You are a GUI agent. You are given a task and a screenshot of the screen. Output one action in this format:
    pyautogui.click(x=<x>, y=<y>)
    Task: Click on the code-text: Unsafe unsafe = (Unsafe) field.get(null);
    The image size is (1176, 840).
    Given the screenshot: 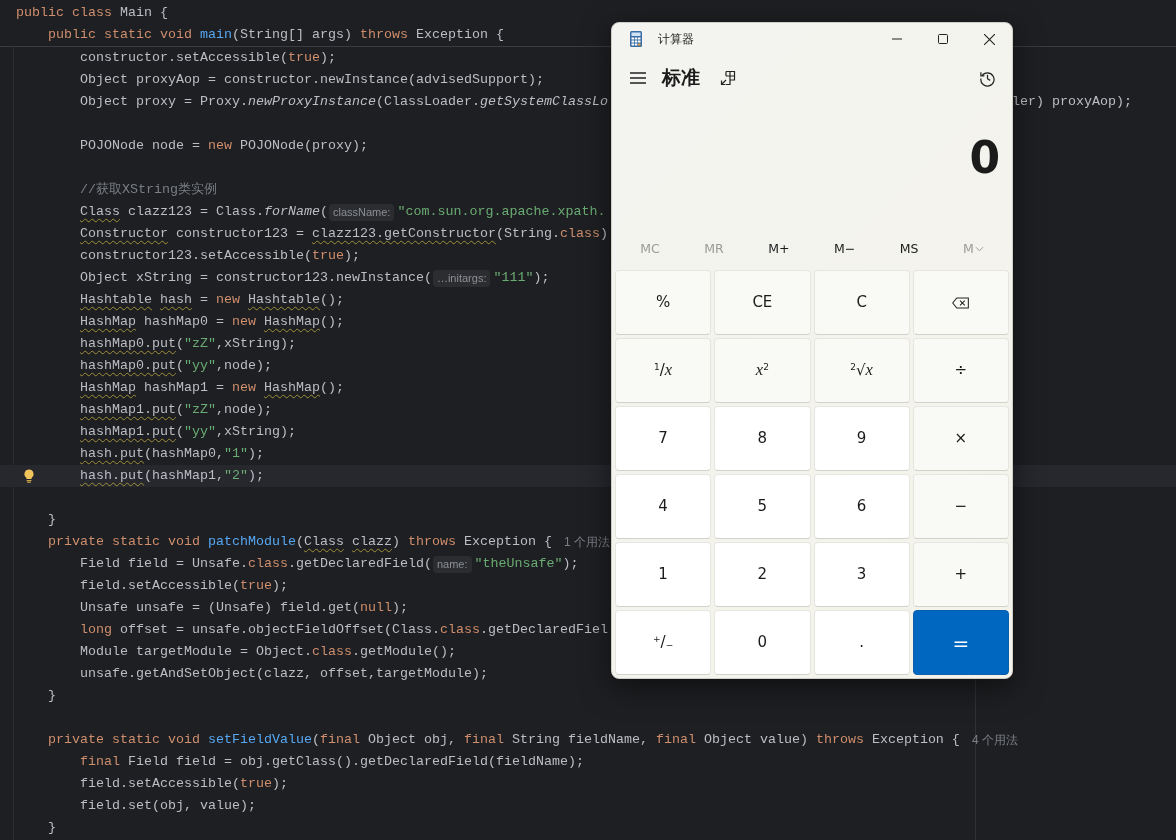 What is the action you would take?
    pyautogui.click(x=244, y=608)
    